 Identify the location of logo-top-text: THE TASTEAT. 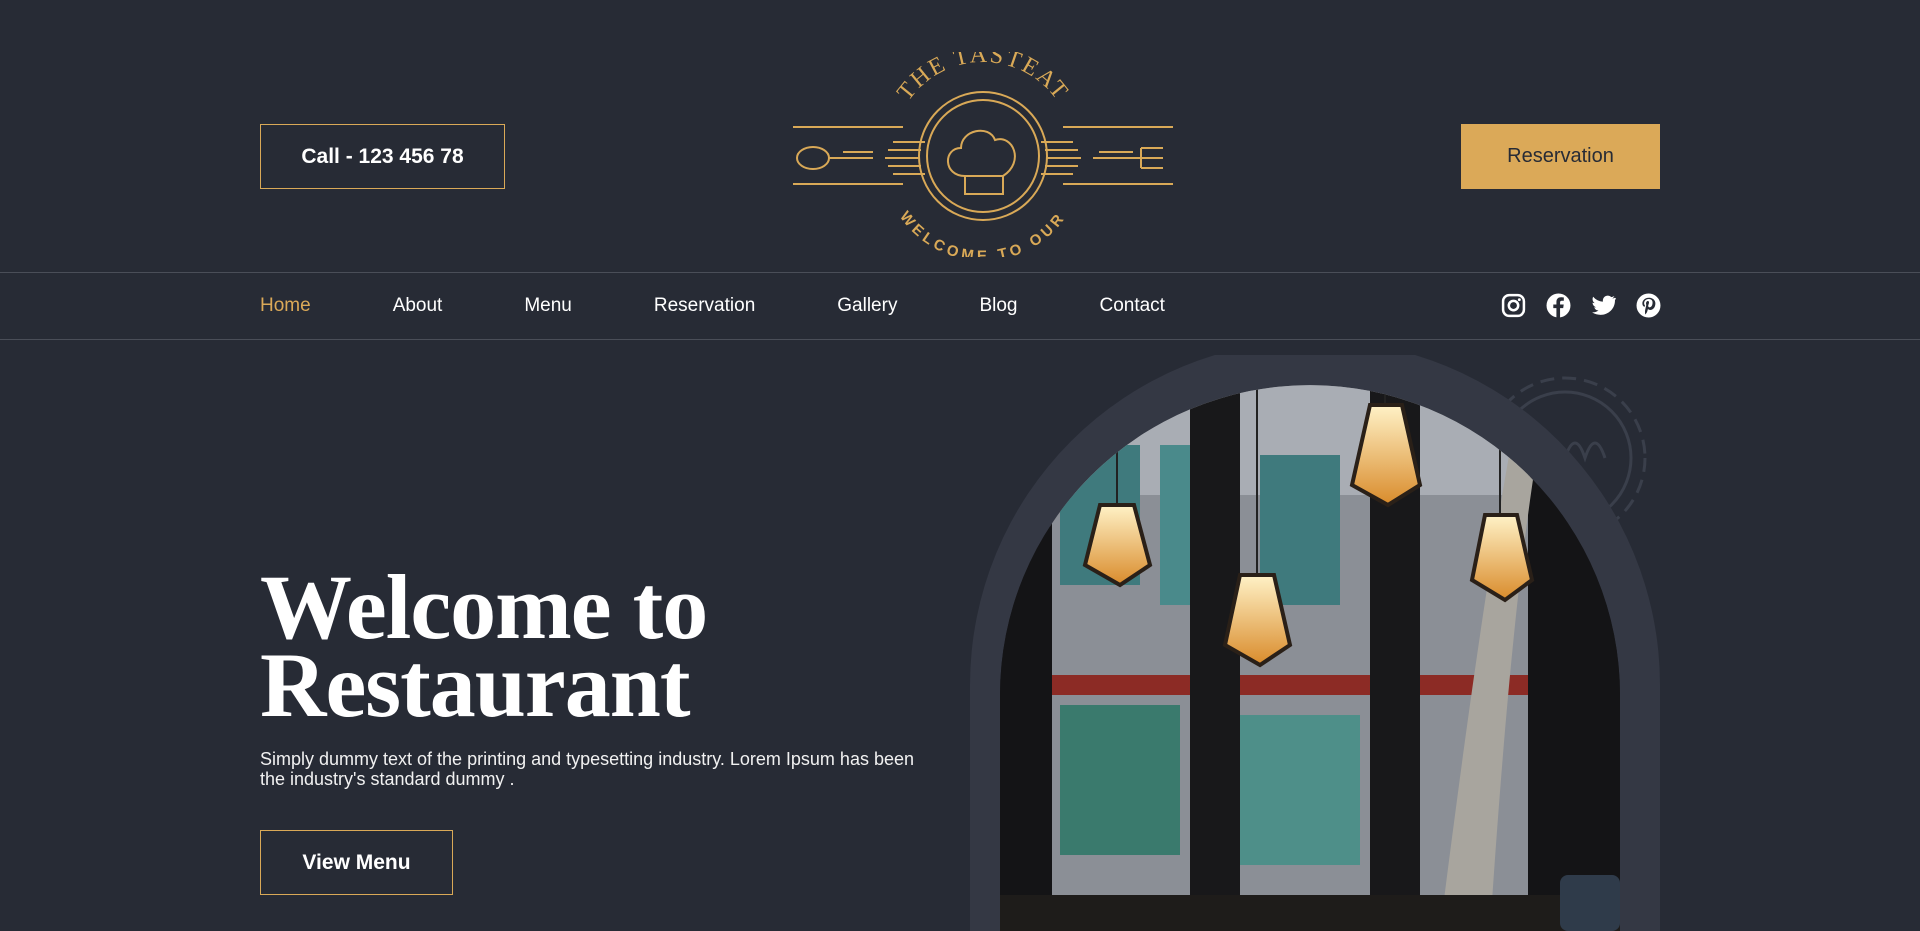
(981, 79).